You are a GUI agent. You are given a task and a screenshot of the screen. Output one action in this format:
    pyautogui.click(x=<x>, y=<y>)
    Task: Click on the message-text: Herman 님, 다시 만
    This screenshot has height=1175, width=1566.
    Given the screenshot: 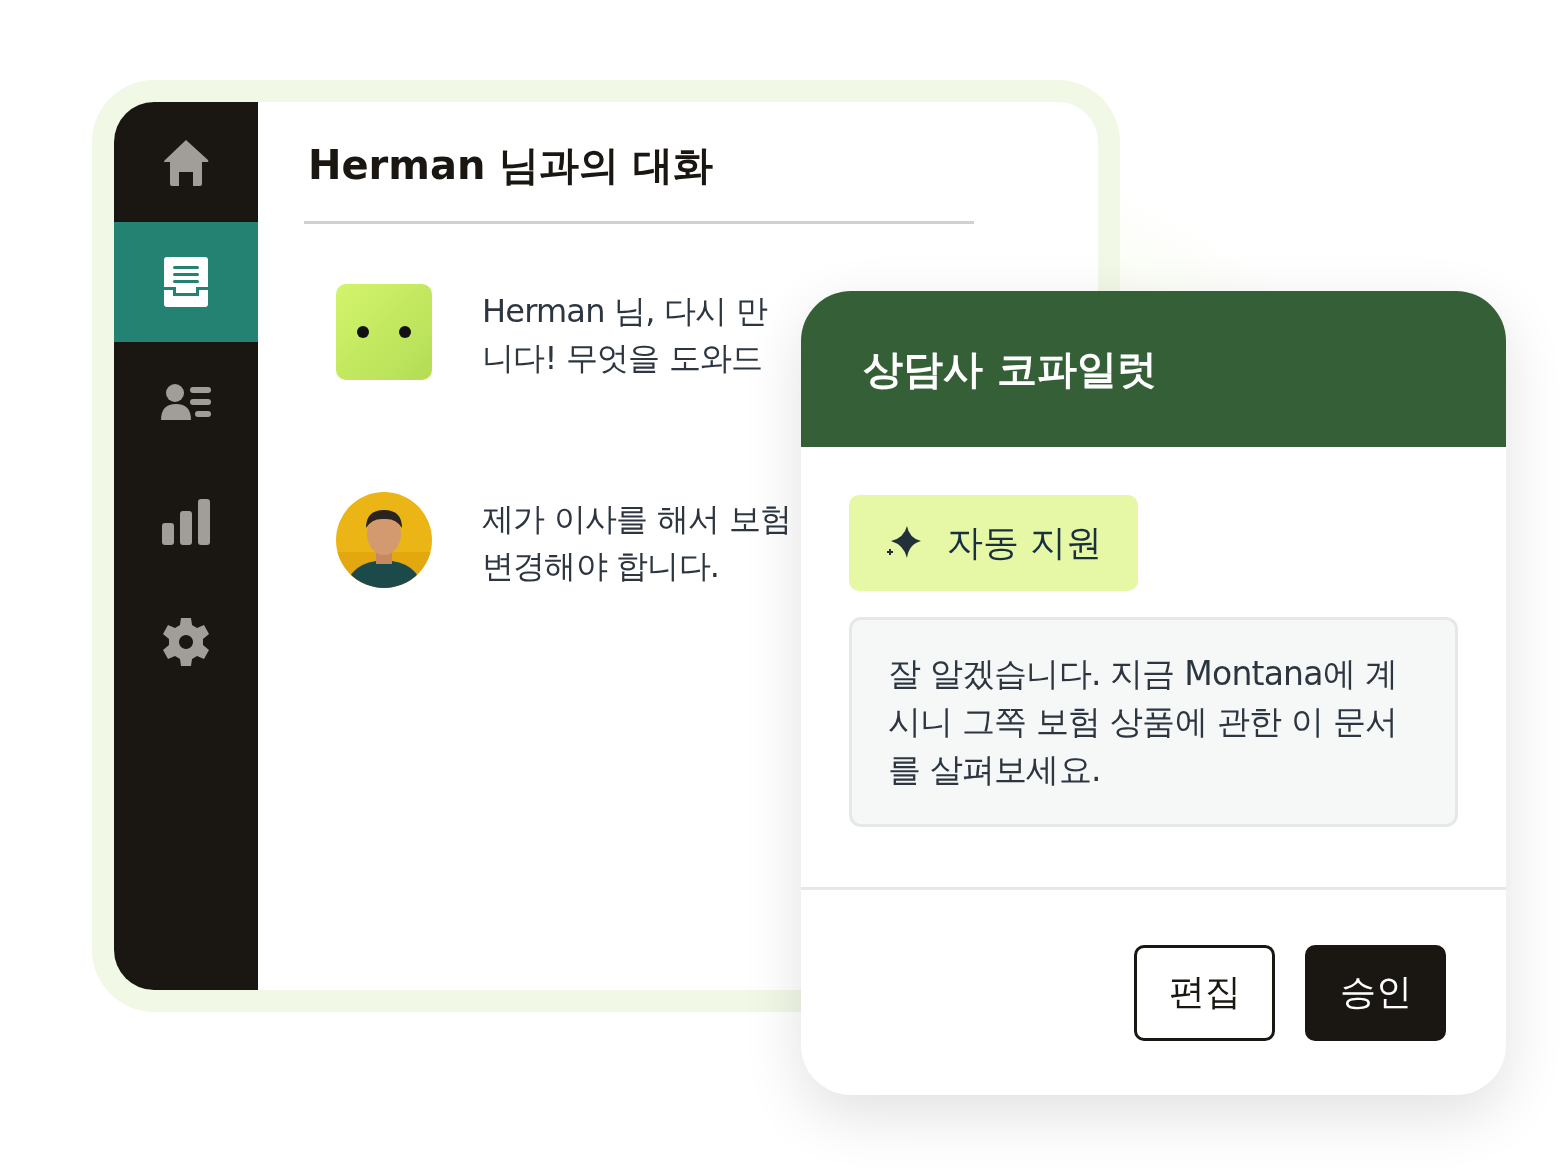 What is the action you would take?
    pyautogui.click(x=624, y=311)
    